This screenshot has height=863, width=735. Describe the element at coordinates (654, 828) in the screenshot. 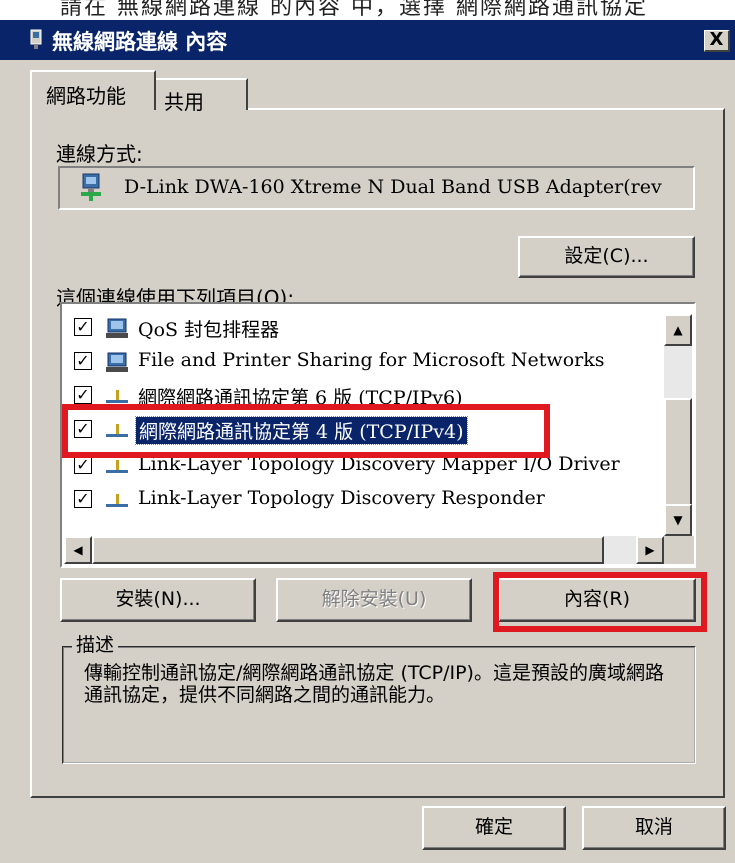

I see `cancel-button: 取消` at that location.